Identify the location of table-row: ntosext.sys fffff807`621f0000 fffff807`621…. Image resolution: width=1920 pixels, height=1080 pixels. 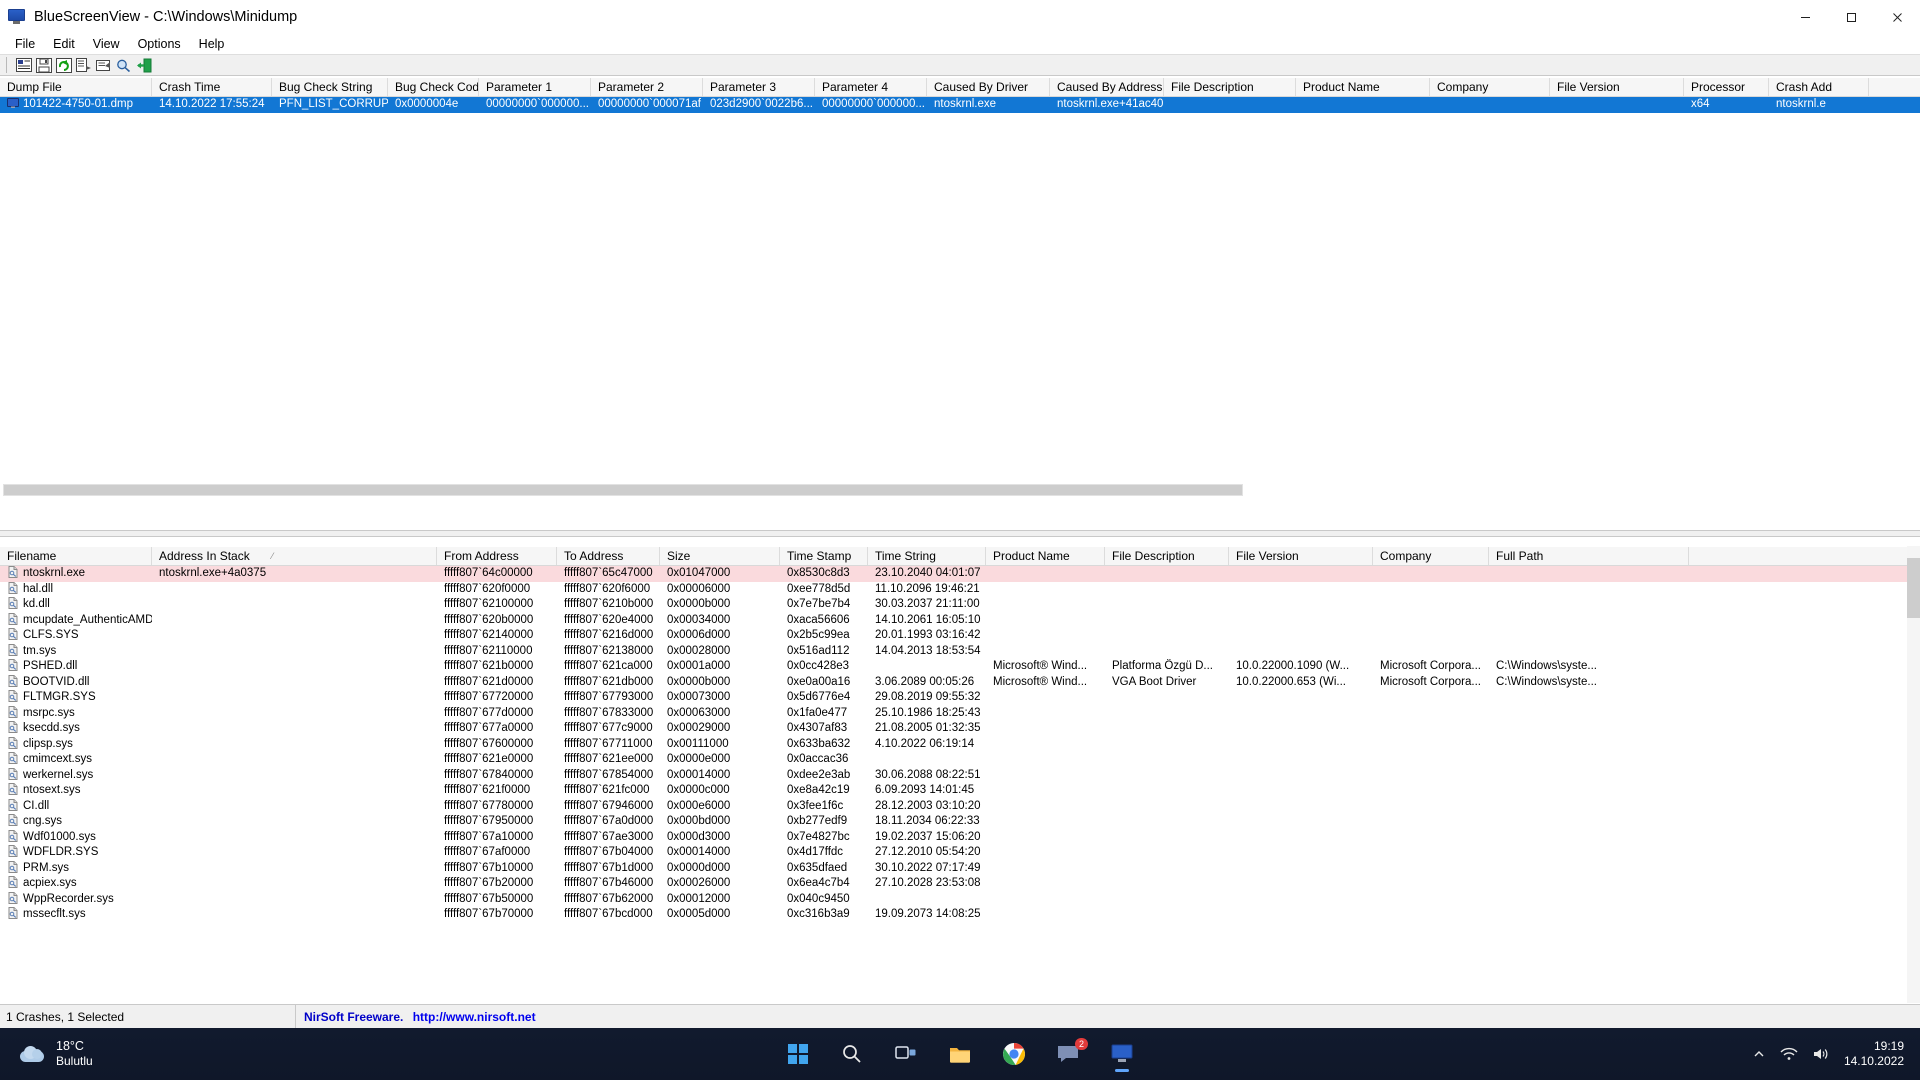
(960, 791).